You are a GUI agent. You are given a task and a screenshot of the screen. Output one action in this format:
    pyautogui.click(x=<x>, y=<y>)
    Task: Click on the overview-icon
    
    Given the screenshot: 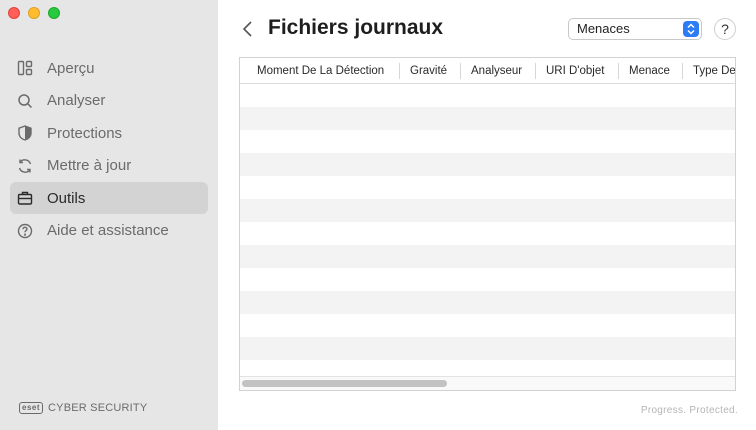 What is the action you would take?
    pyautogui.click(x=25, y=68)
    